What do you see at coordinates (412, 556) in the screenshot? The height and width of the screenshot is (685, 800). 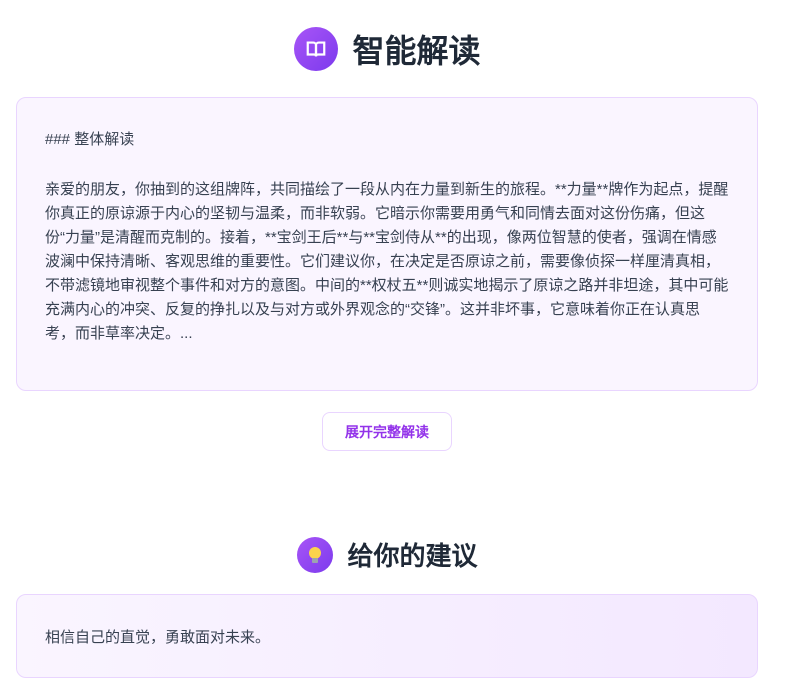 I see `advice-title: 给你的建议` at bounding box center [412, 556].